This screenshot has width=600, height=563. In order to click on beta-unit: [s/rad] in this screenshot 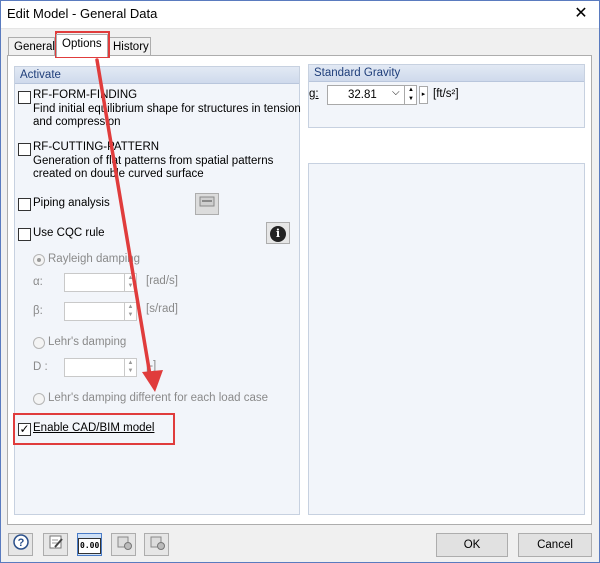, I will do `click(162, 309)`.